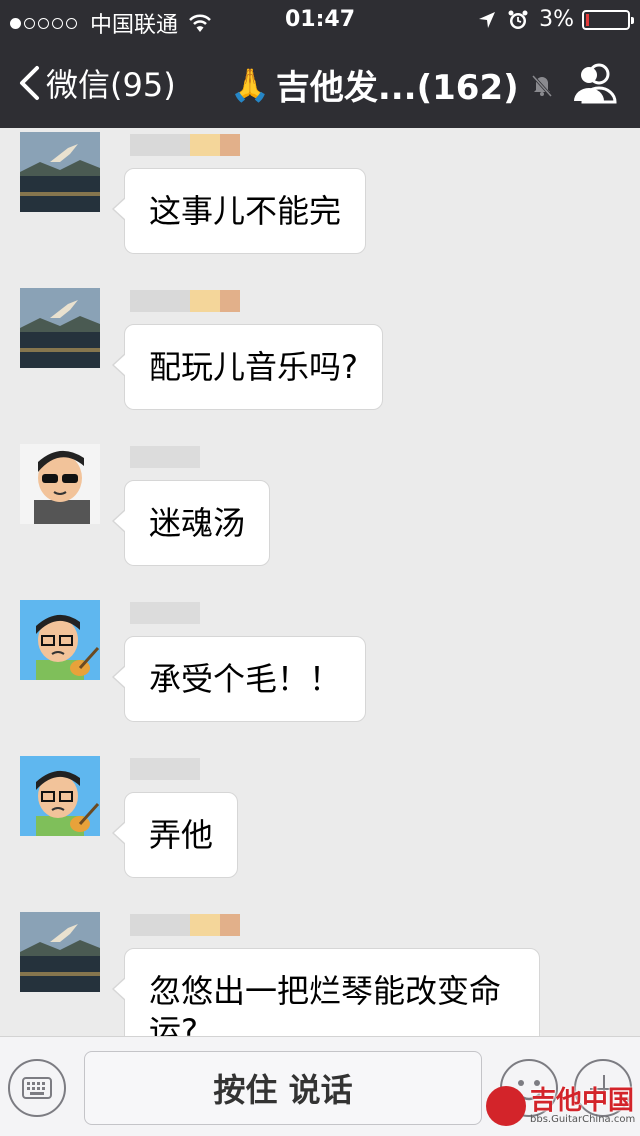 The image size is (640, 1136). I want to click on location-icon, so click(487, 19).